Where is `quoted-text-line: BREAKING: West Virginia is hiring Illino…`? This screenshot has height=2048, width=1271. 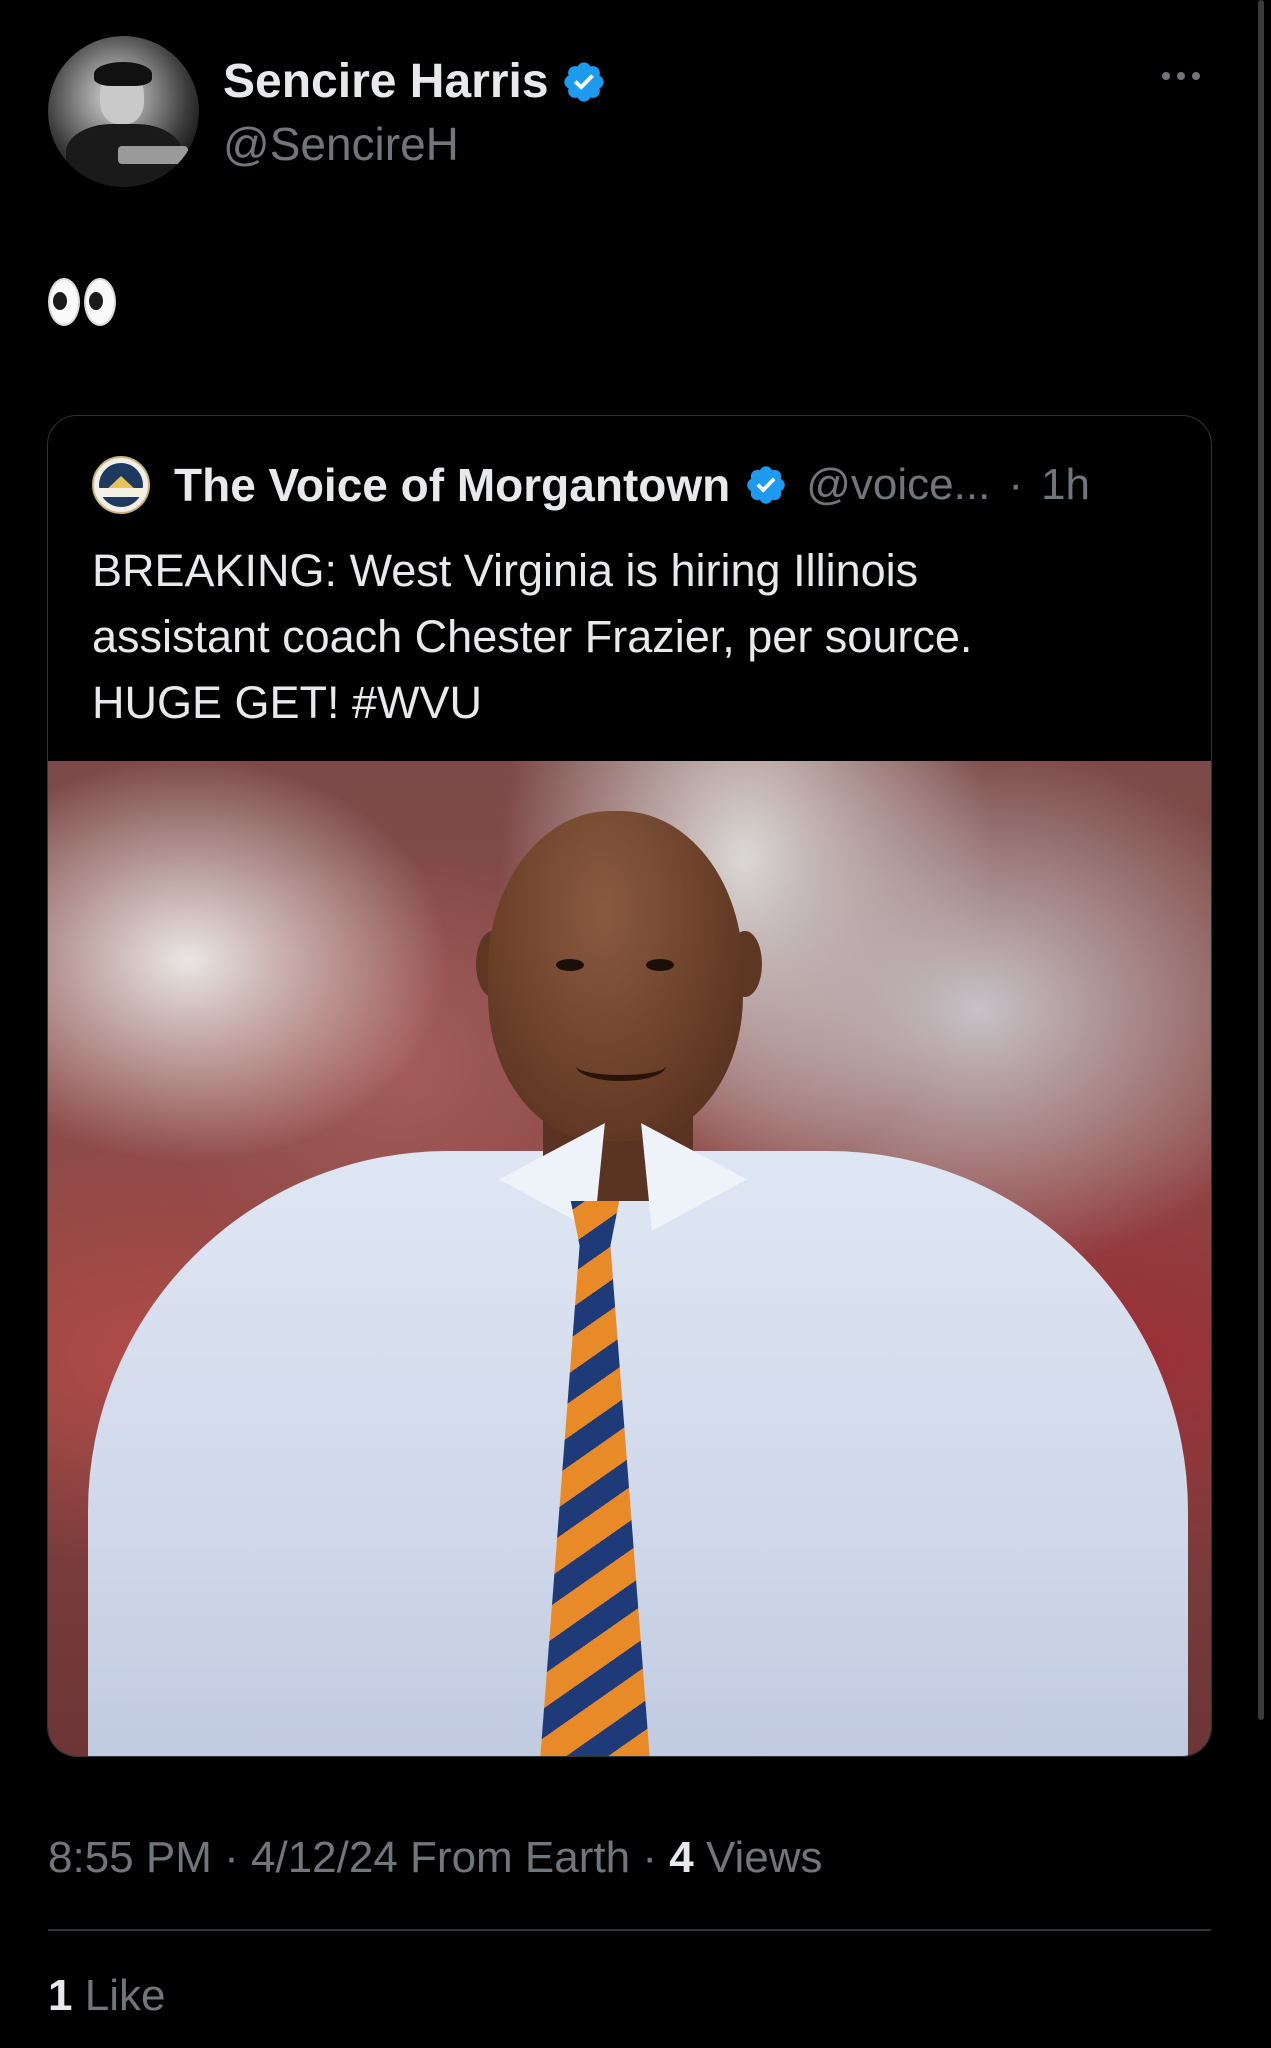 quoted-text-line: BREAKING: West Virginia is hiring Illino… is located at coordinates (505, 570).